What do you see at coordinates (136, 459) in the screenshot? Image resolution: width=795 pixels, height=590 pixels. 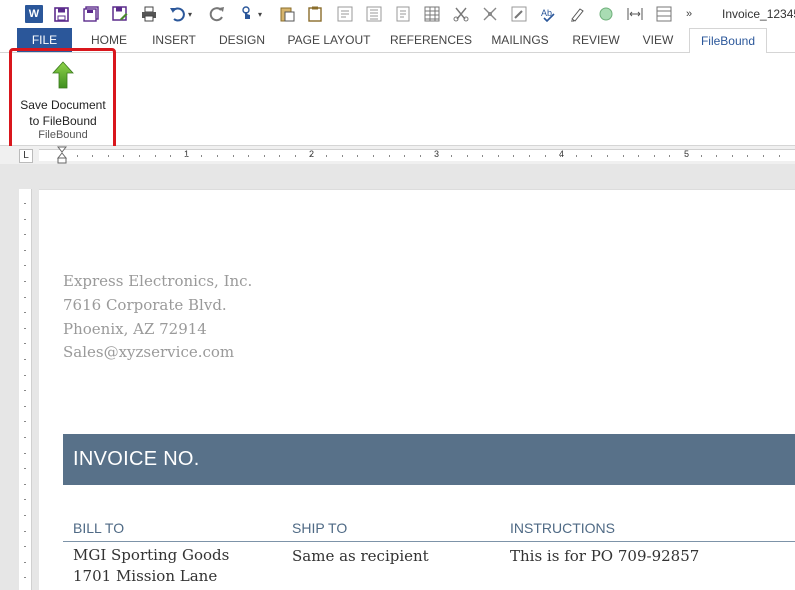 I see `invoice-title: INVOICE NO.` at bounding box center [136, 459].